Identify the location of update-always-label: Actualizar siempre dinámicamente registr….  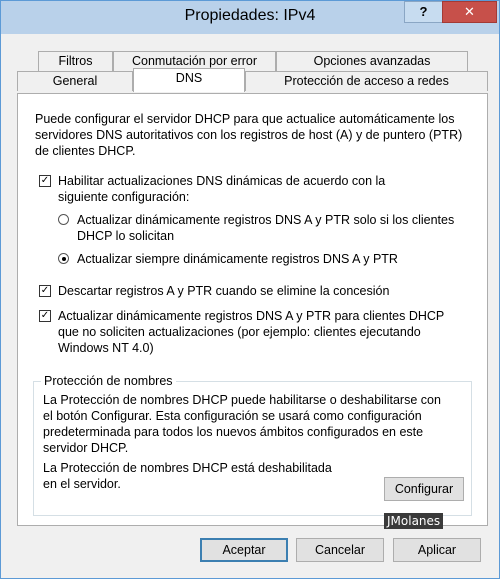
(237, 259).